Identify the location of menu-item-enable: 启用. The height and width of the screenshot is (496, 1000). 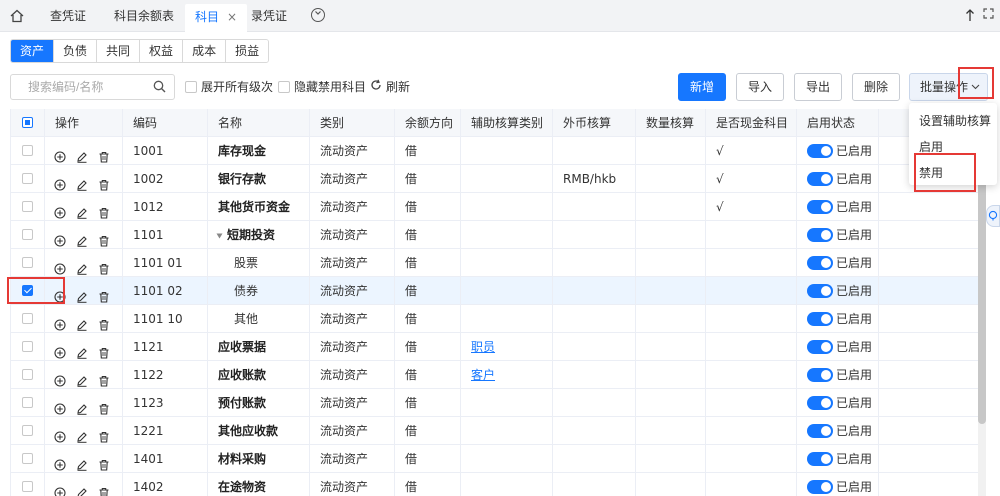
(953, 147).